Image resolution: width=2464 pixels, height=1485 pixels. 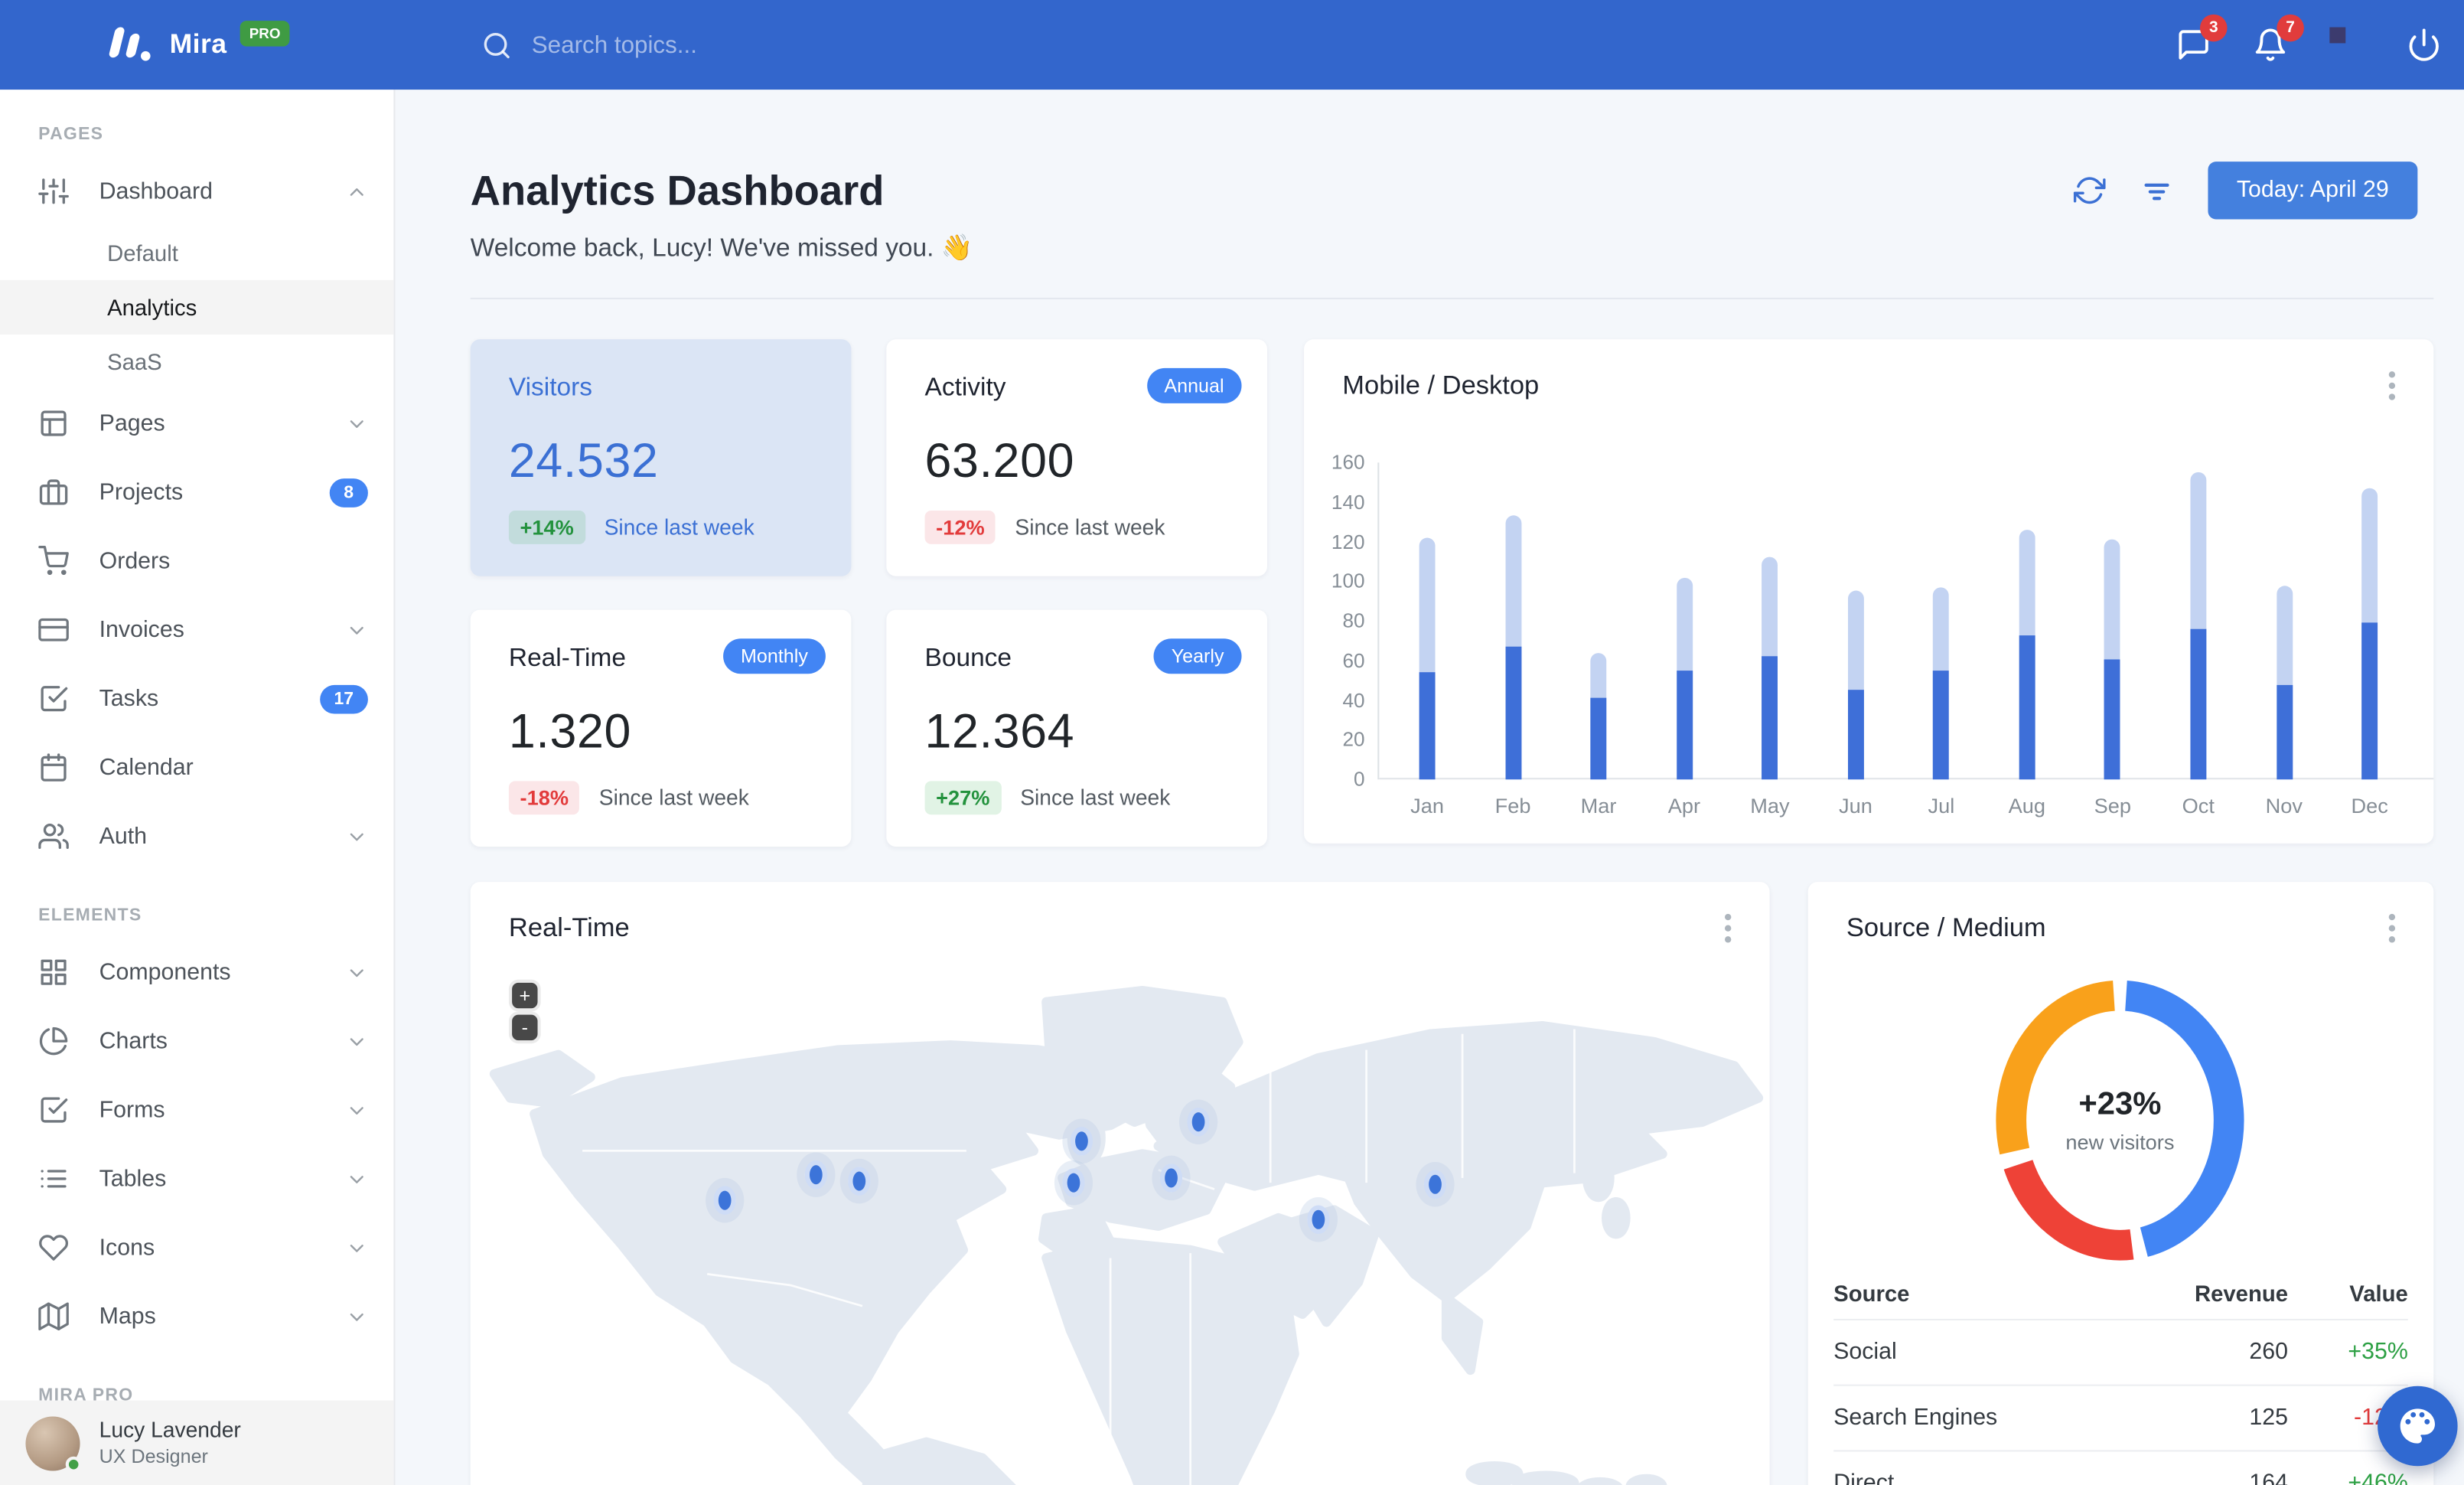 I want to click on period-badge: Yearly, so click(x=1197, y=656).